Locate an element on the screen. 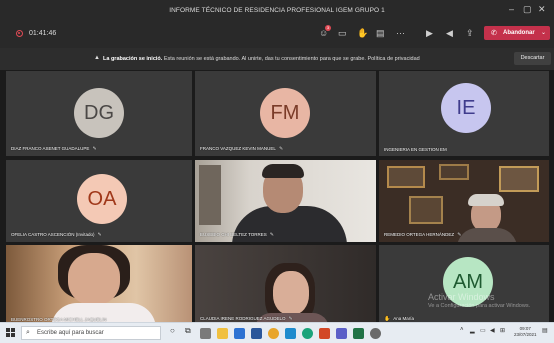 The height and width of the screenshot is (343, 554). more-options-icon: ··· is located at coordinates (400, 33).